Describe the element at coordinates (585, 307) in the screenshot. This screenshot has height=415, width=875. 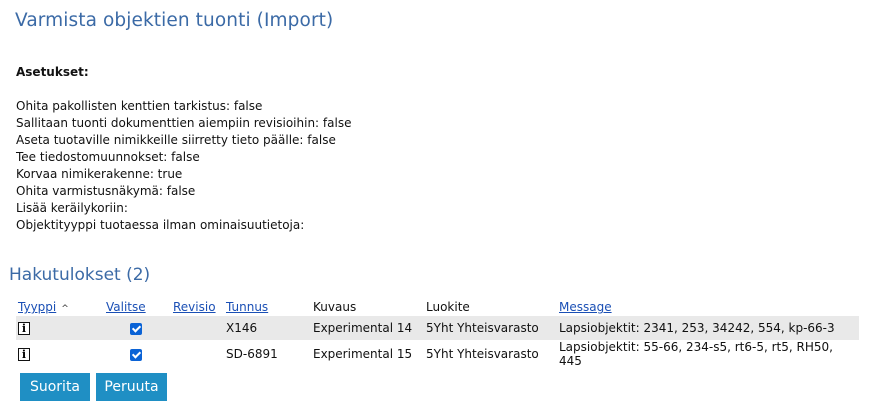
I see `sort-link-message: Message` at that location.